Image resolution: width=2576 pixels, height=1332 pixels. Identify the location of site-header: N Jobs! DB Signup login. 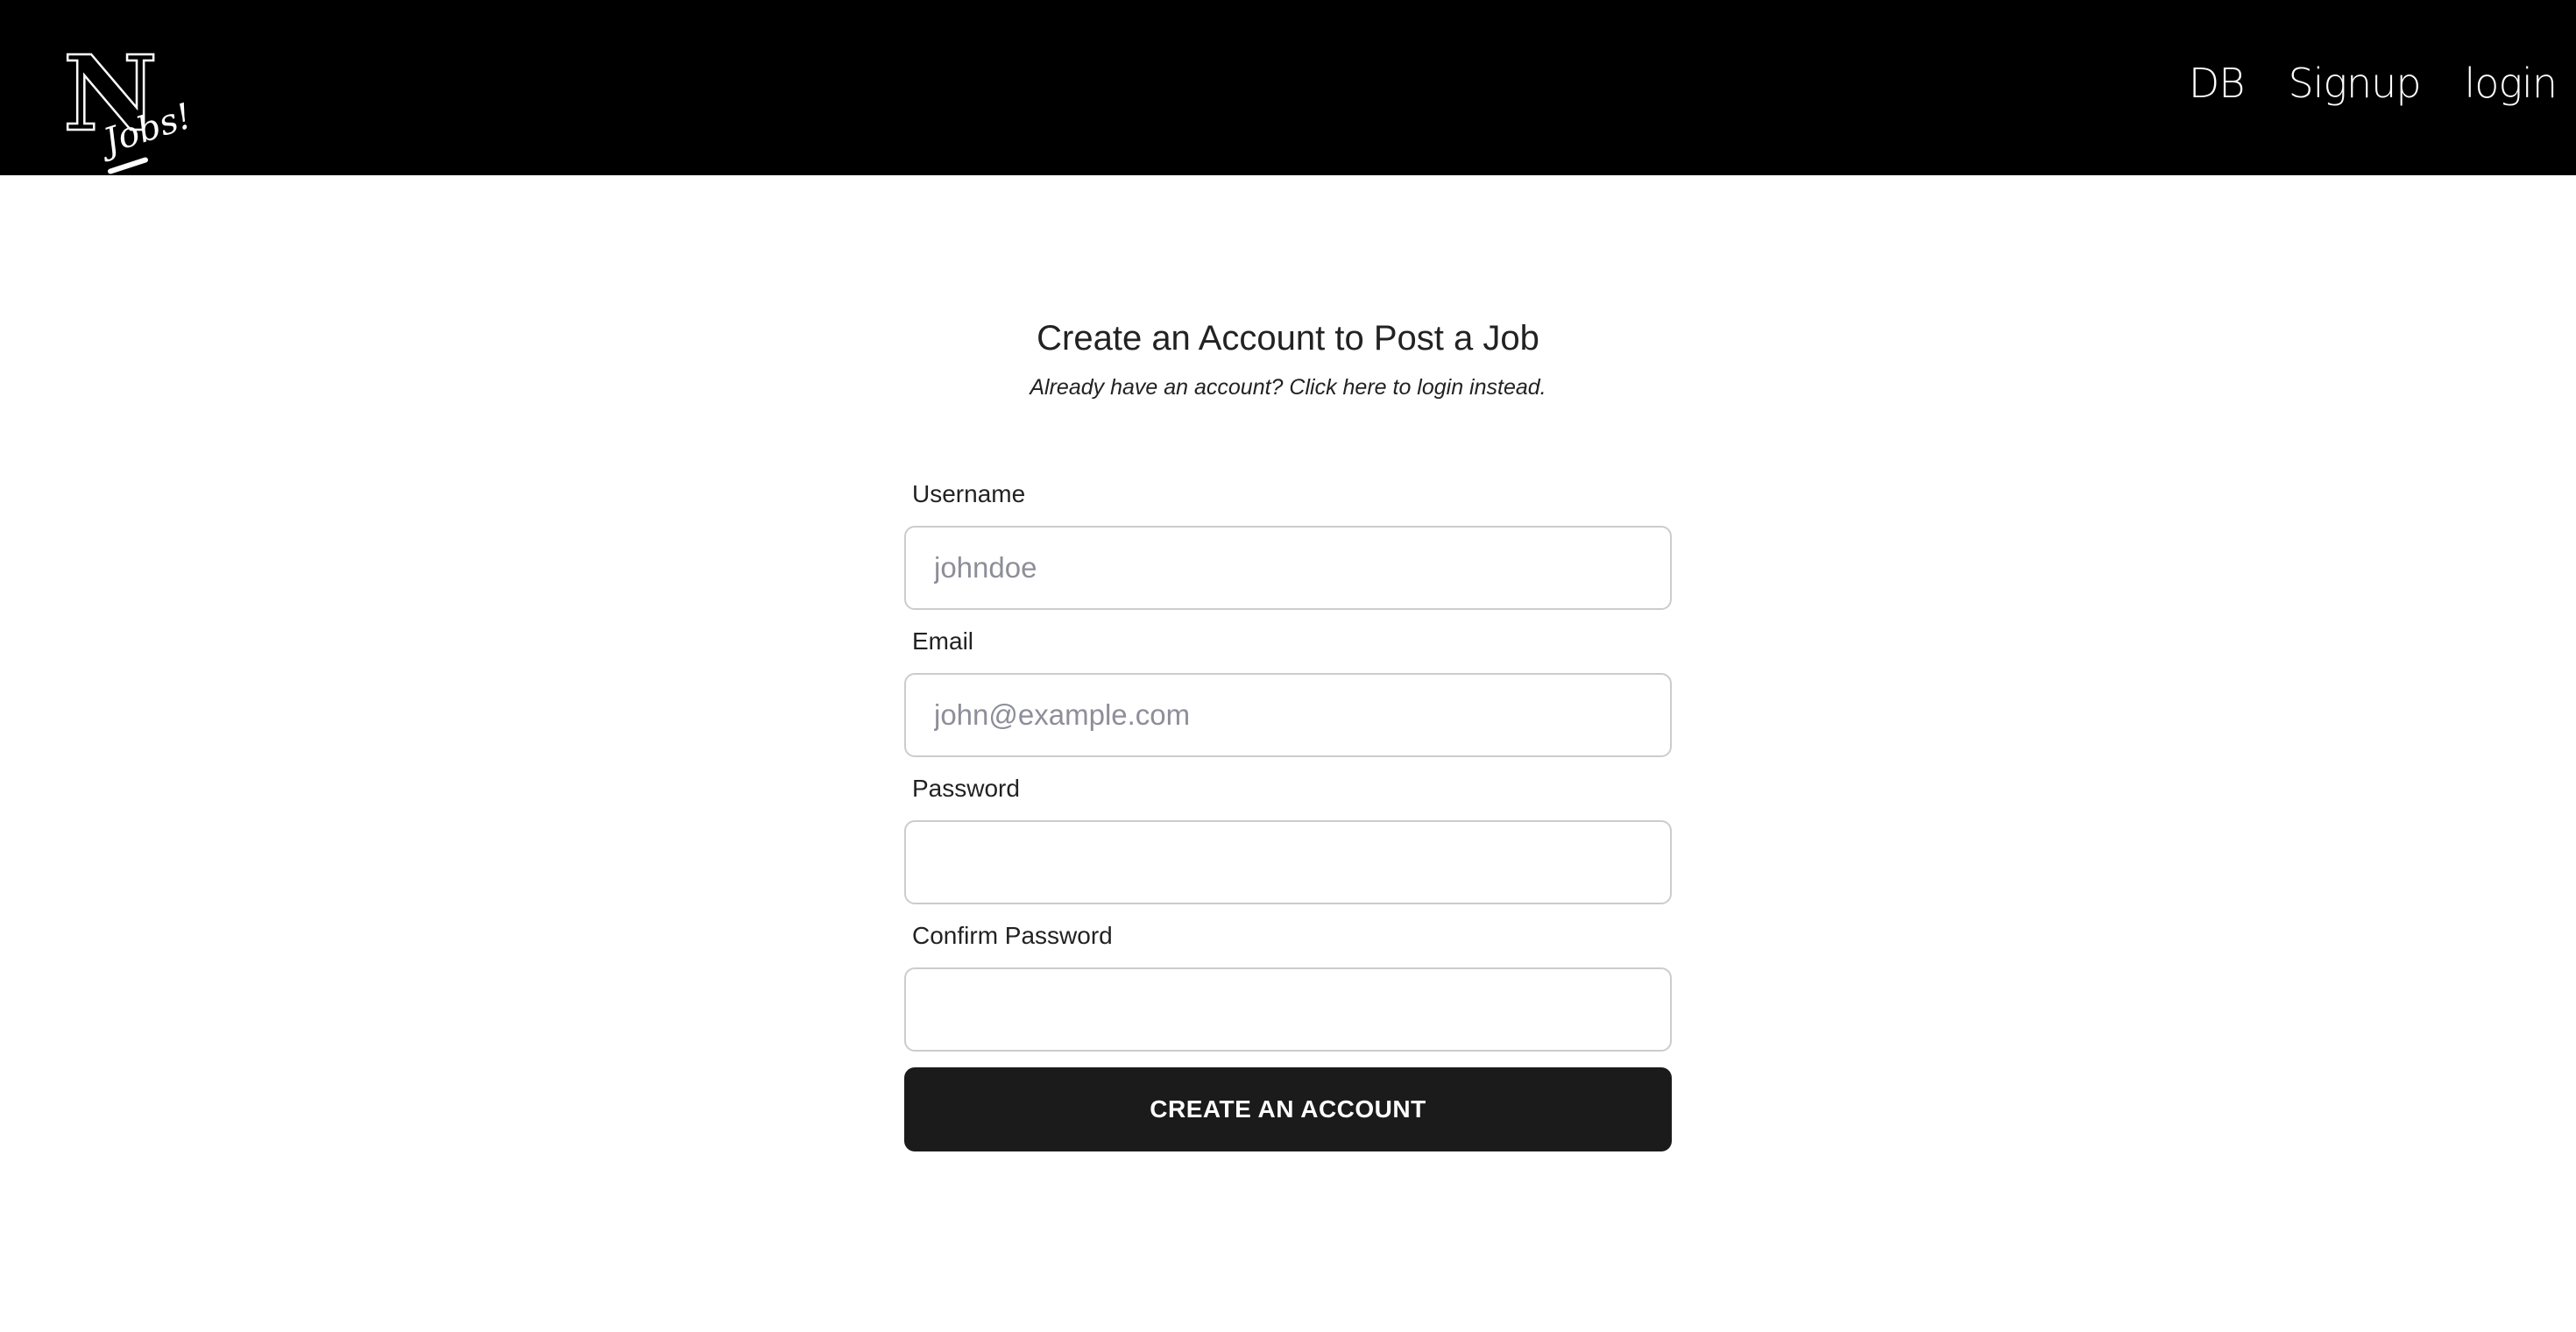
(1288, 87).